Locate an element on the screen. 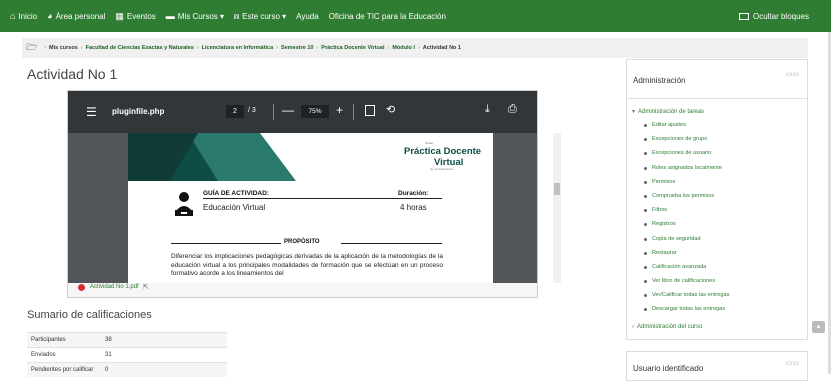 This screenshot has width=831, height=381. home-icon: ⌂ is located at coordinates (13, 16).